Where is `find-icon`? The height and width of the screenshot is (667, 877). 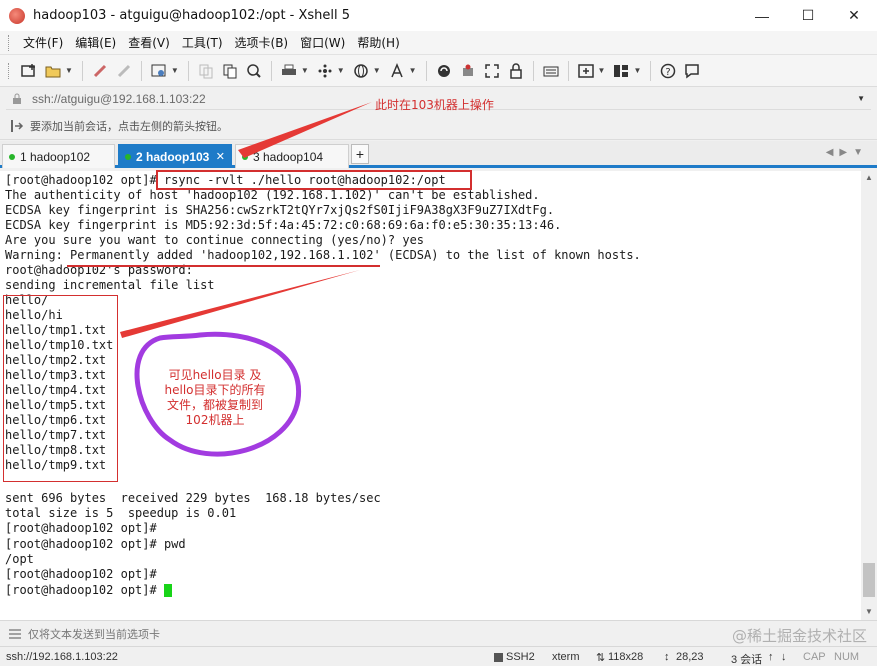 find-icon is located at coordinates (254, 71).